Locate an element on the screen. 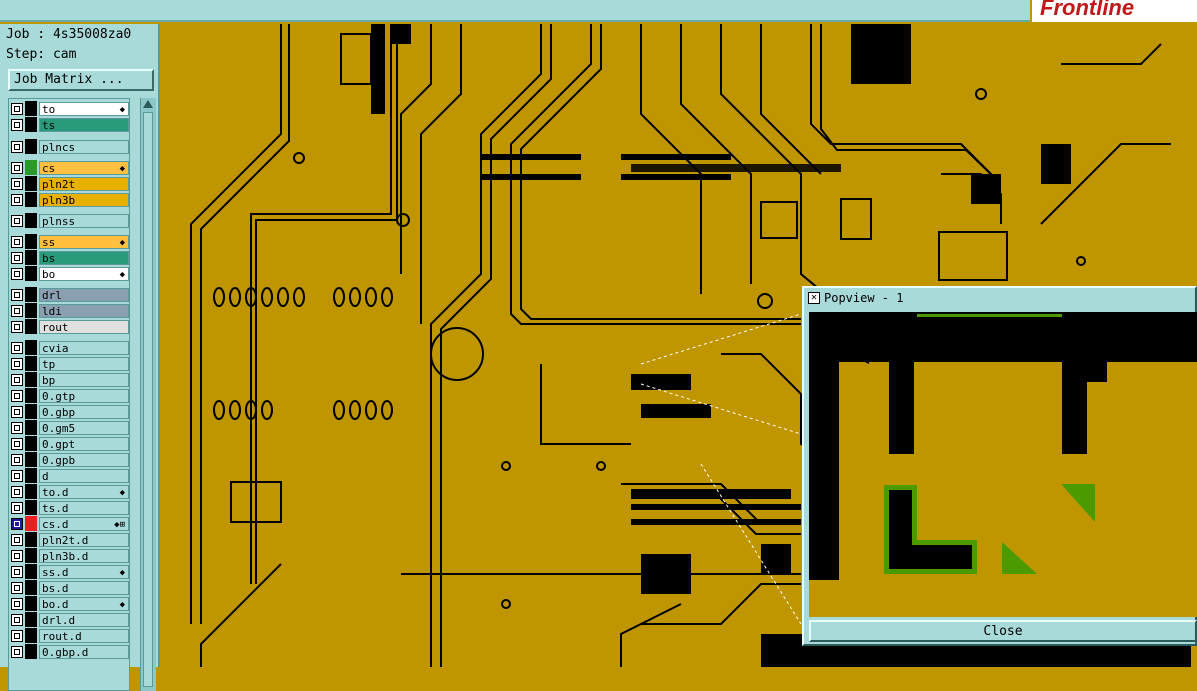 This screenshot has width=1197, height=691. layer-row: 0.gtp is located at coordinates (70, 395).